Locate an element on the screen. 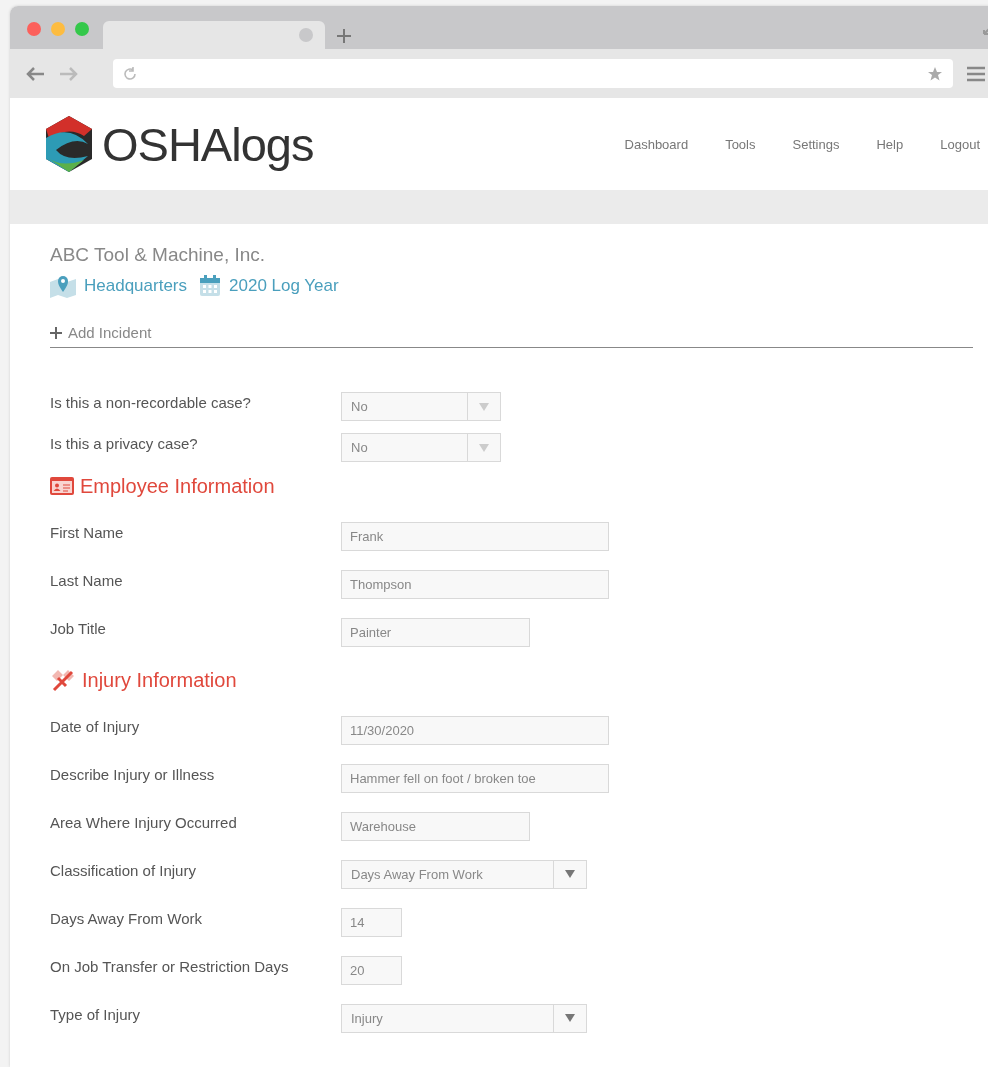  field-label: Type of Injury is located at coordinates (96, 1014).